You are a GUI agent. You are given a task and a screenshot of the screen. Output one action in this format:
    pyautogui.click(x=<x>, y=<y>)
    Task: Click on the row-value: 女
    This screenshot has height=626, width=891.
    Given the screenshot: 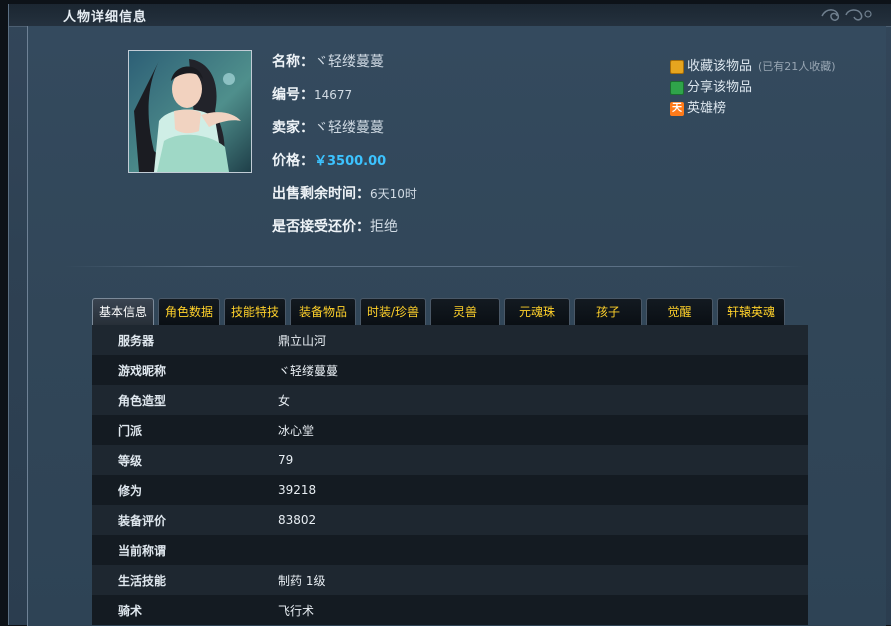 What is the action you would take?
    pyautogui.click(x=284, y=400)
    